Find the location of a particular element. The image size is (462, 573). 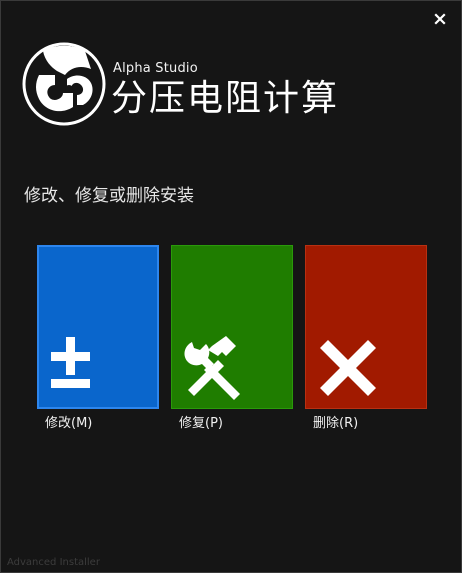

remove-button is located at coordinates (366, 327).